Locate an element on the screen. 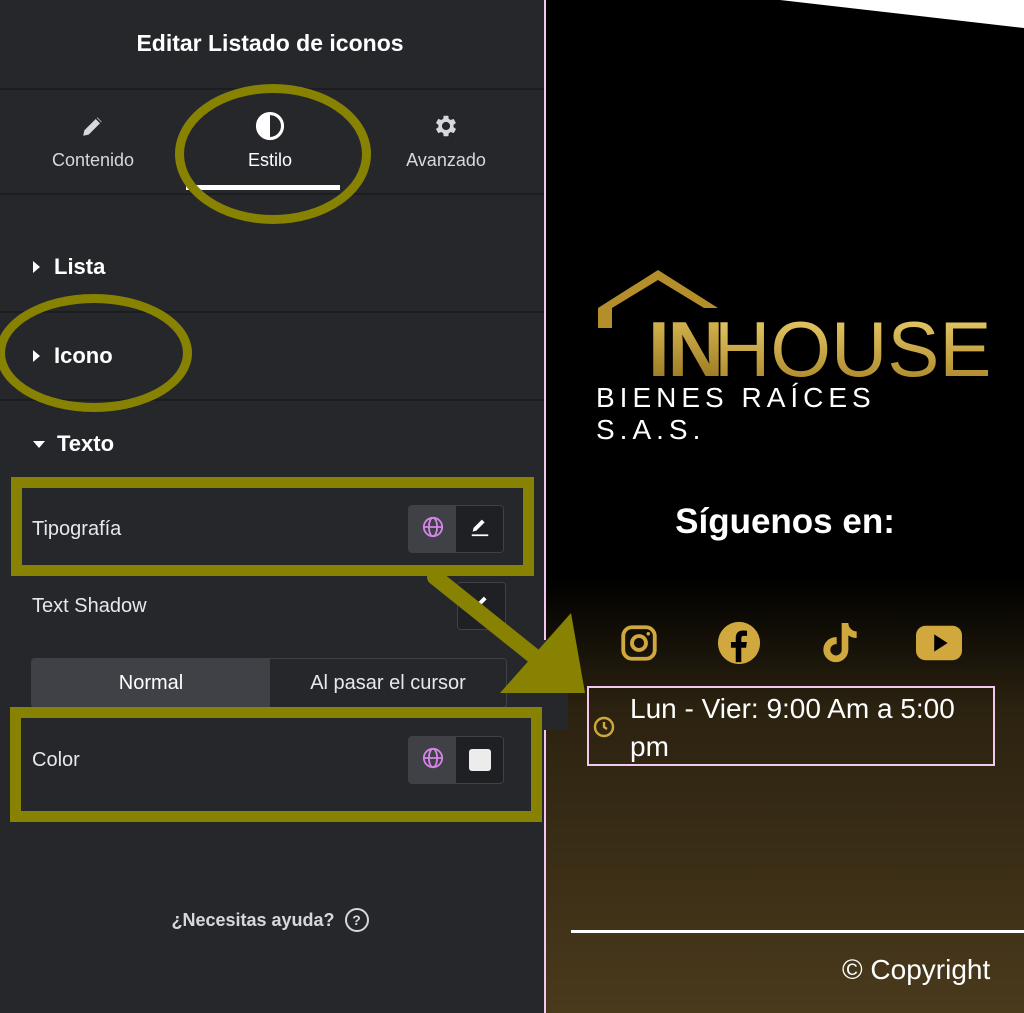 This screenshot has width=1024, height=1013. section-label: Lista is located at coordinates (80, 266).